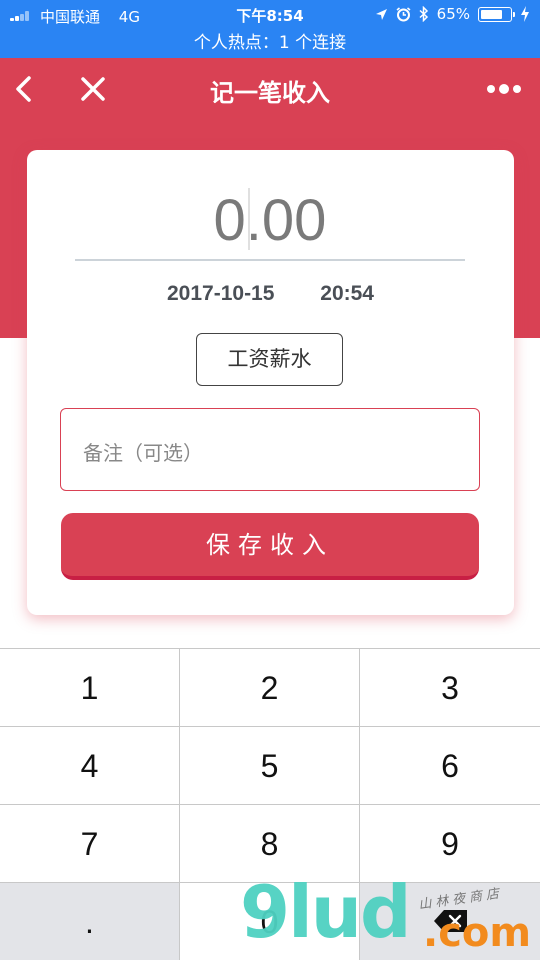 The width and height of the screenshot is (540, 960). I want to click on backspace-key, so click(450, 921).